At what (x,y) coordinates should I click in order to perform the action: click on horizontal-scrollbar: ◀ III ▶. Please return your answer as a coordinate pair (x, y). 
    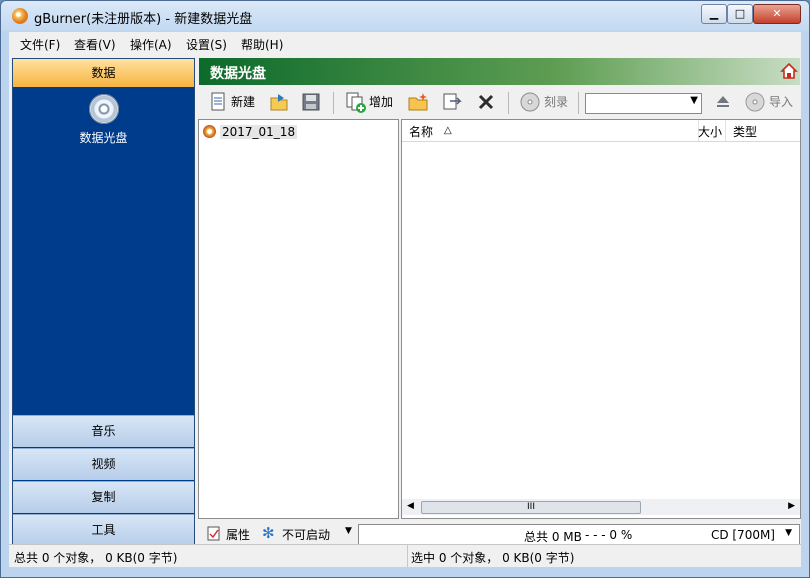
    Looking at the image, I should click on (601, 507).